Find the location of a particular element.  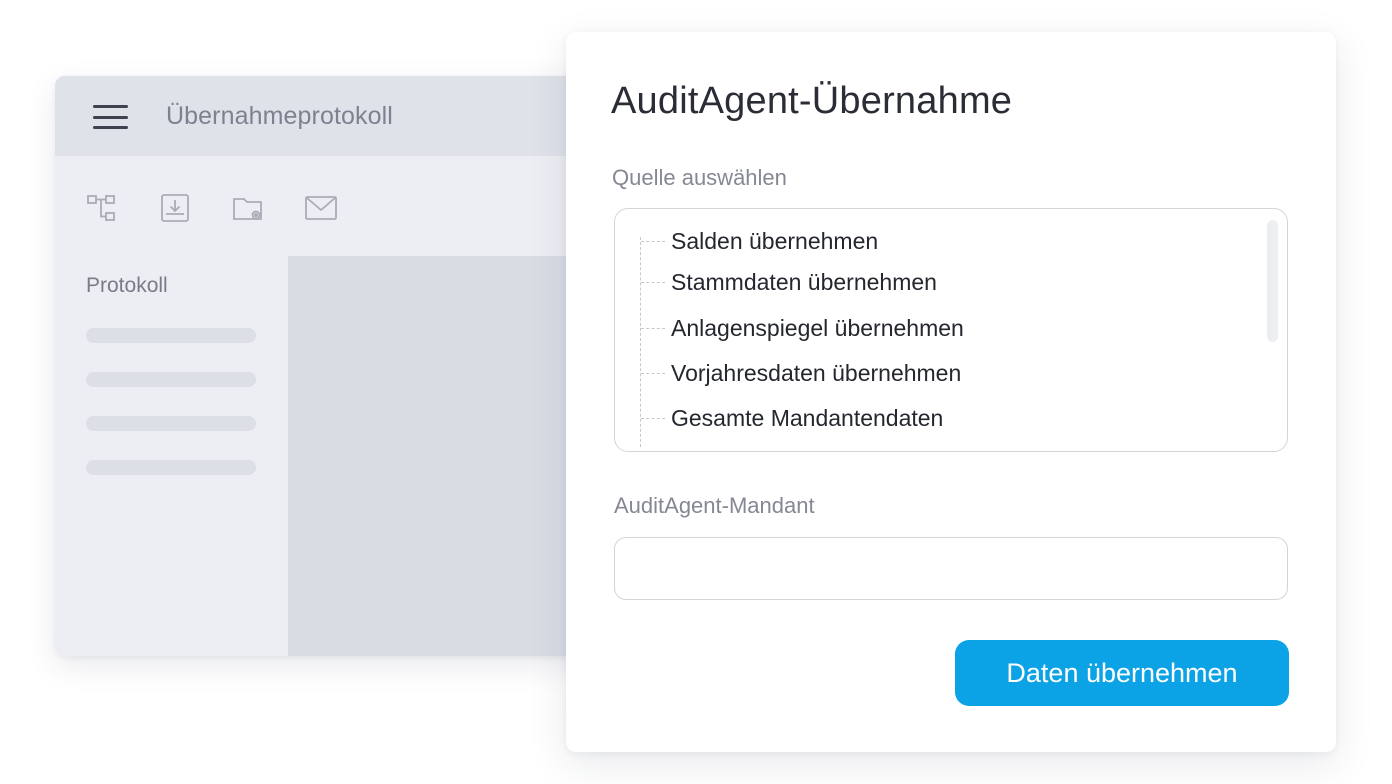

client-label: AuditAgent-Mandant is located at coordinates (714, 505).